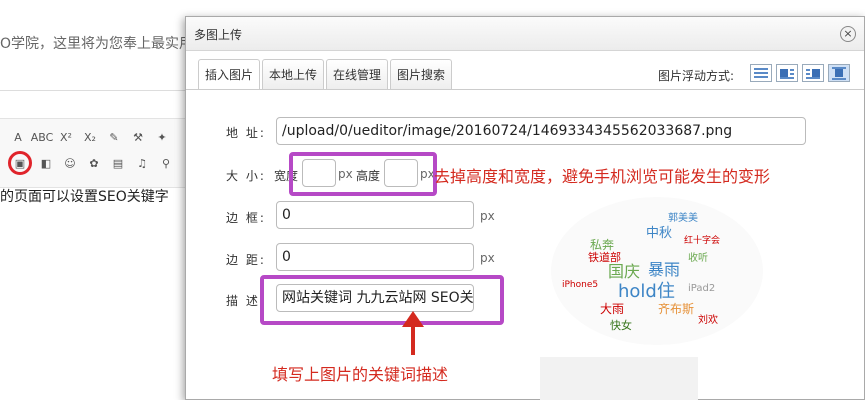 This screenshot has height=400, width=865. What do you see at coordinates (848, 34) in the screenshot?
I see `close-icon: ×` at bounding box center [848, 34].